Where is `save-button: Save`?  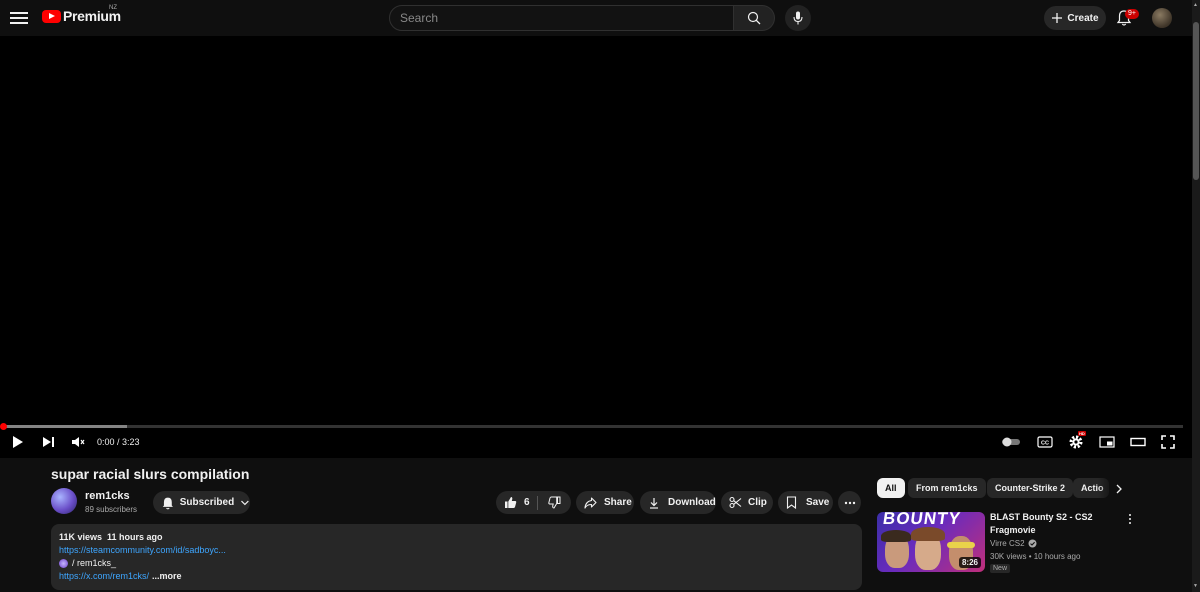
save-button: Save is located at coordinates (805, 502).